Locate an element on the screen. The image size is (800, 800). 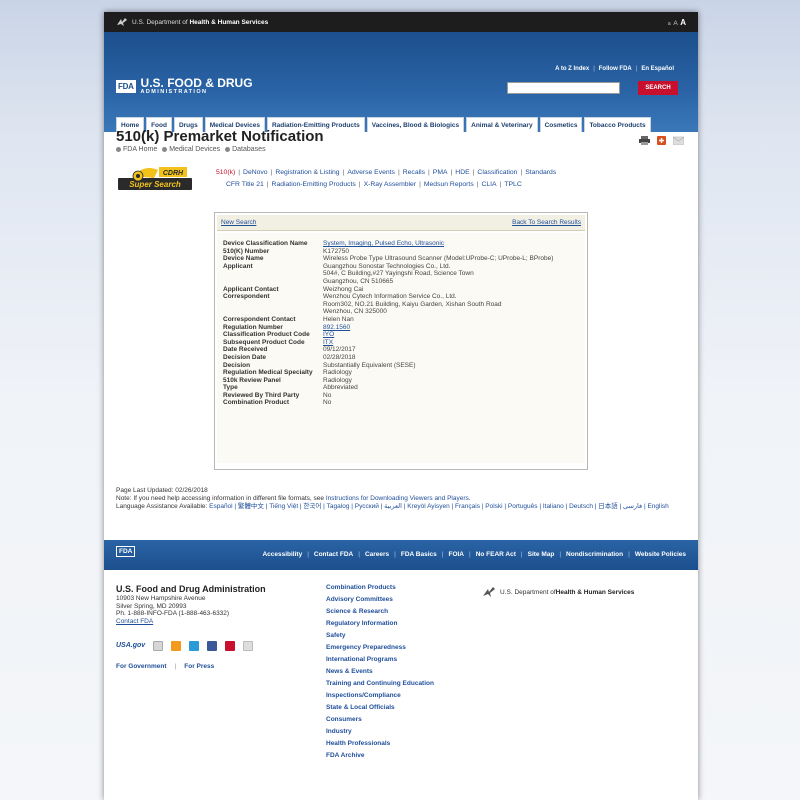
rss-icon is located at coordinates (176, 646).